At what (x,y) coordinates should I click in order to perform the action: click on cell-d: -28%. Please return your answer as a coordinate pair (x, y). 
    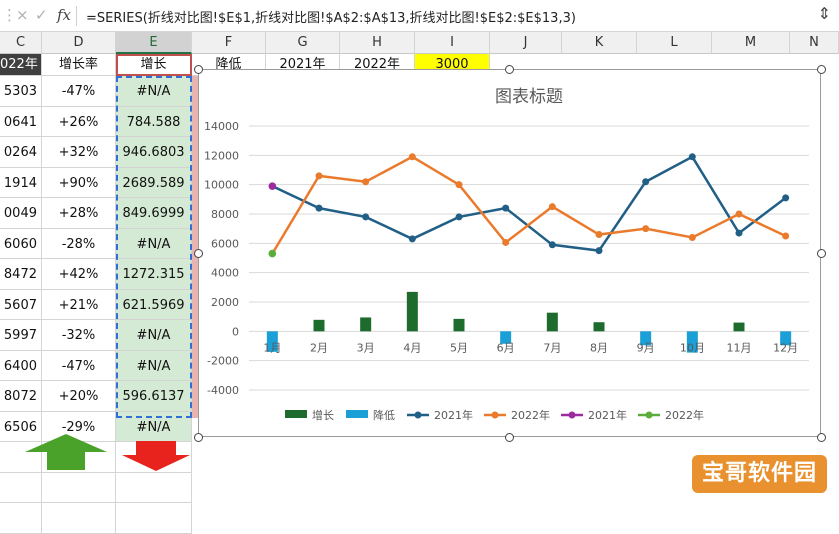
    Looking at the image, I should click on (79, 243).